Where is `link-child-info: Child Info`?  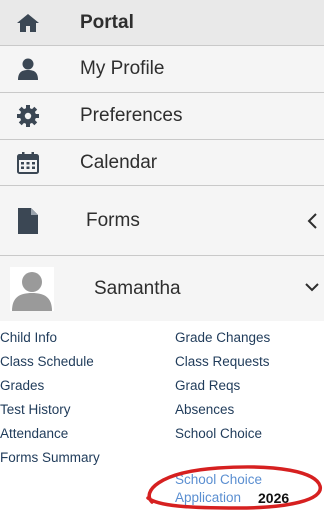 link-child-info: Child Info is located at coordinates (28, 338).